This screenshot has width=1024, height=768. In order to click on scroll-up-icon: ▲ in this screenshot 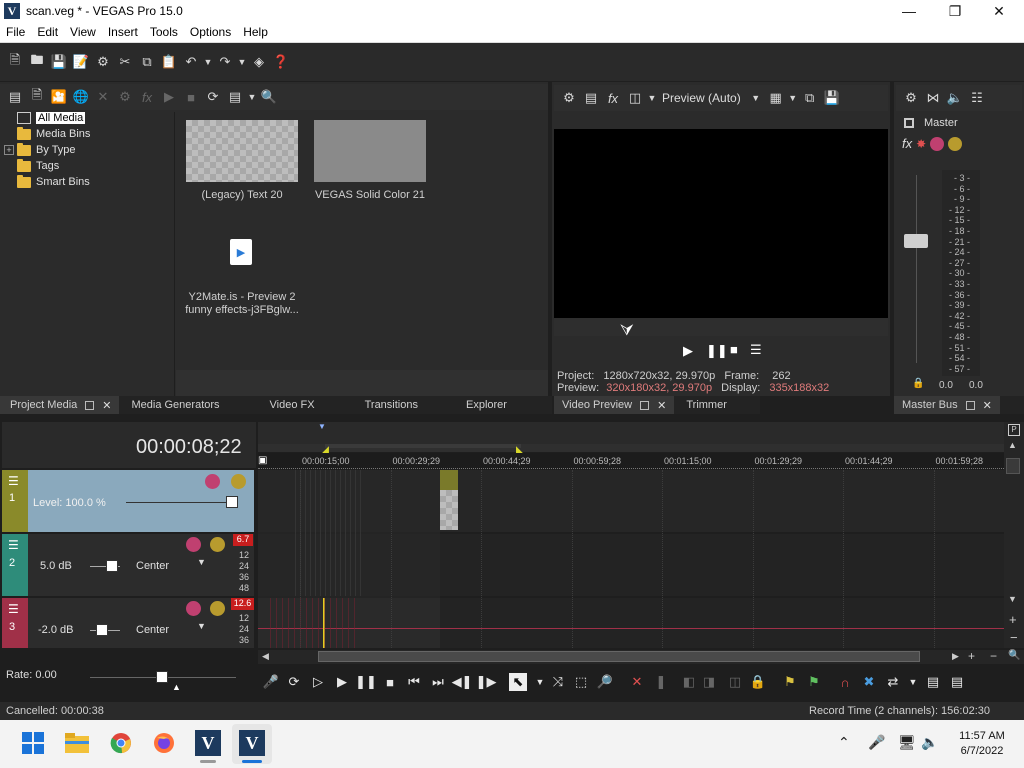, I will do `click(1012, 445)`.